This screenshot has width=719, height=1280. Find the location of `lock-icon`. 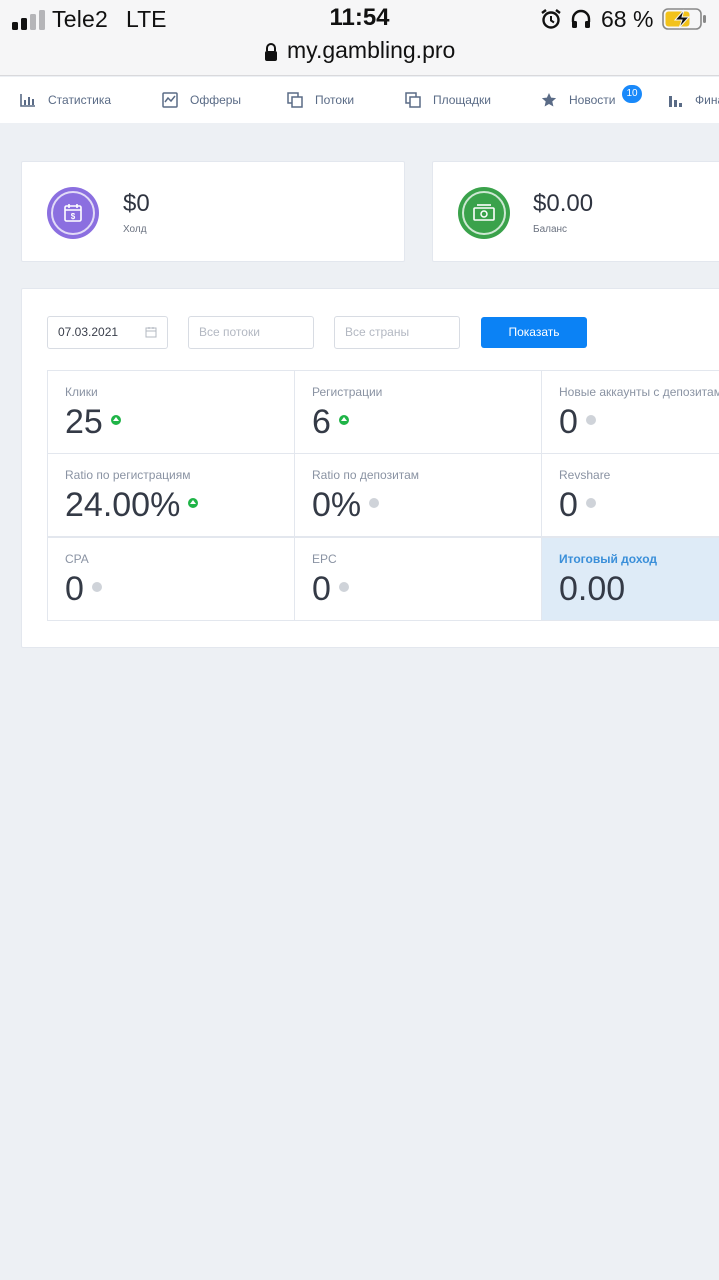

lock-icon is located at coordinates (271, 52).